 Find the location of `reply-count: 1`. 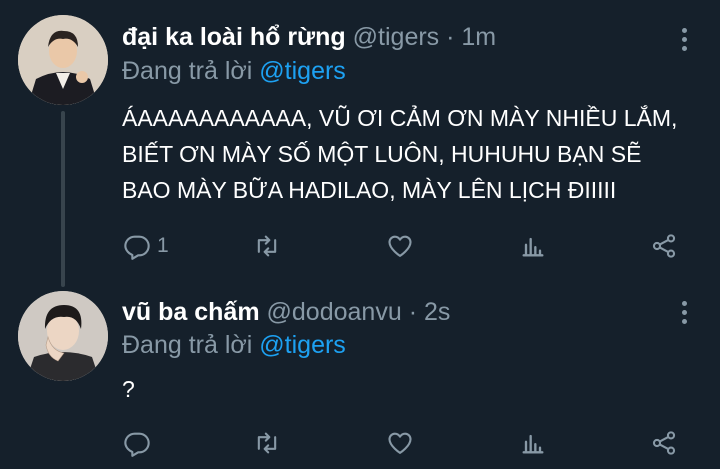

reply-count: 1 is located at coordinates (163, 245).